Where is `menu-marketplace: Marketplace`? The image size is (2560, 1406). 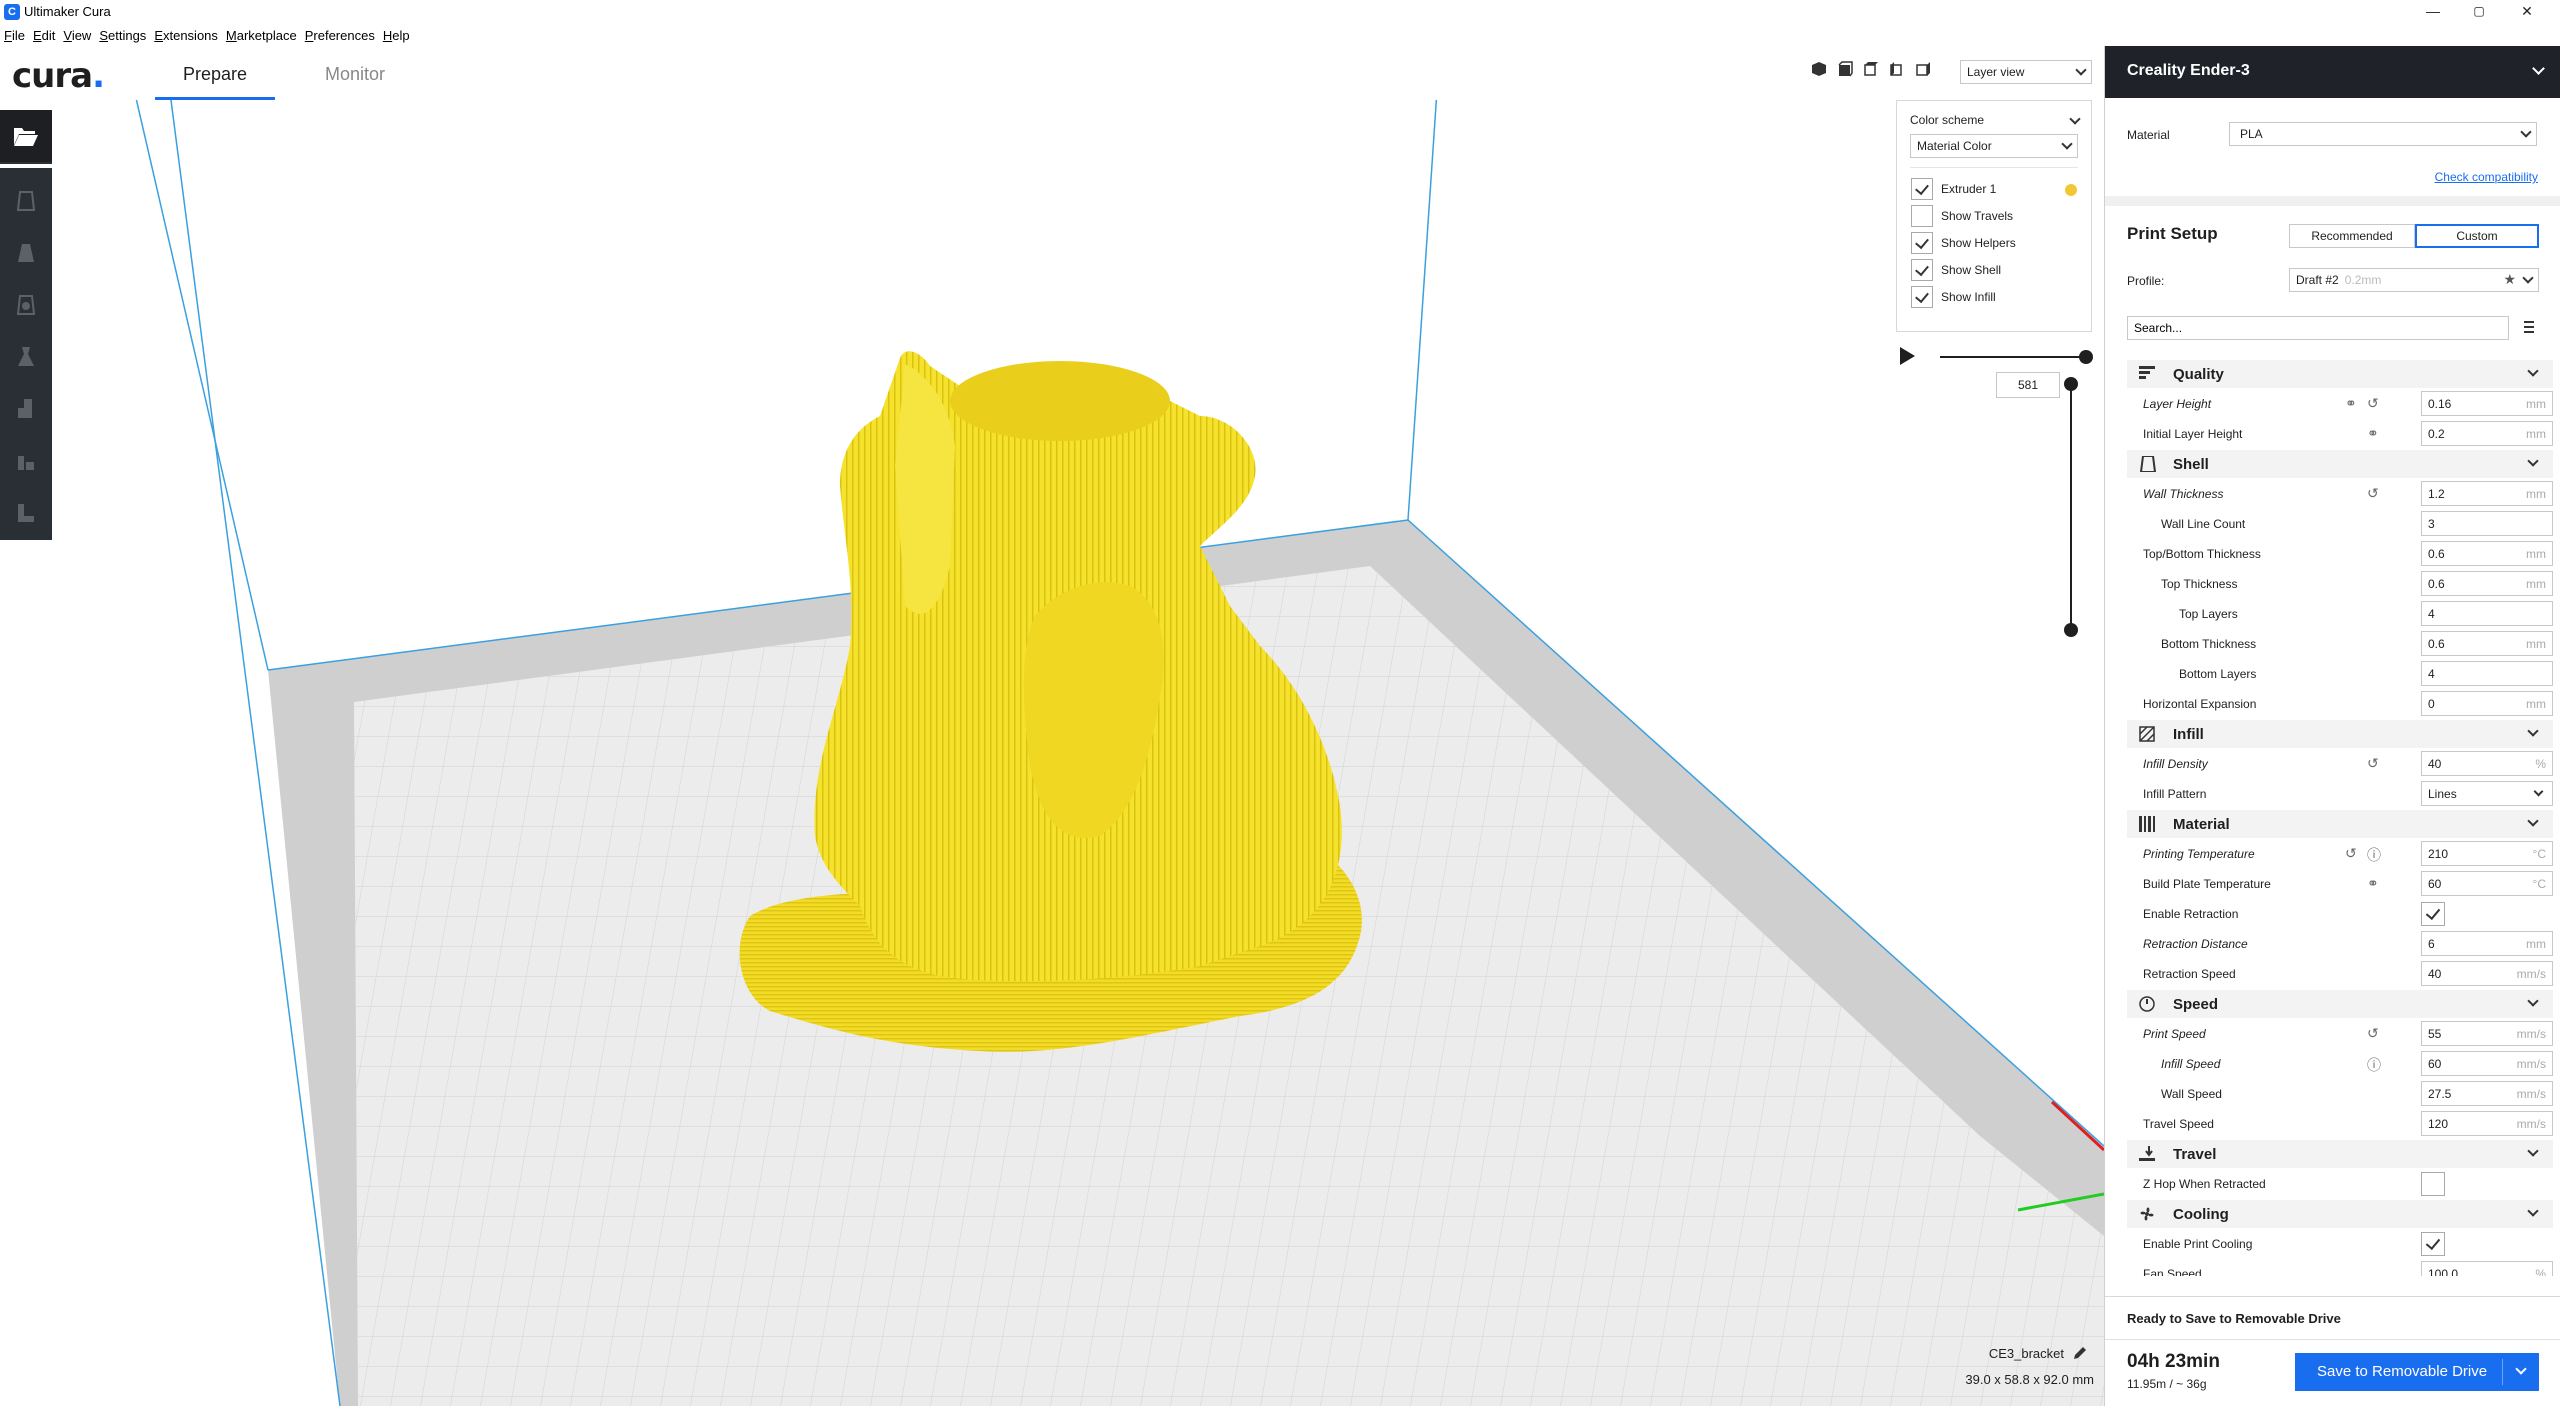
menu-marketplace: Marketplace is located at coordinates (261, 35).